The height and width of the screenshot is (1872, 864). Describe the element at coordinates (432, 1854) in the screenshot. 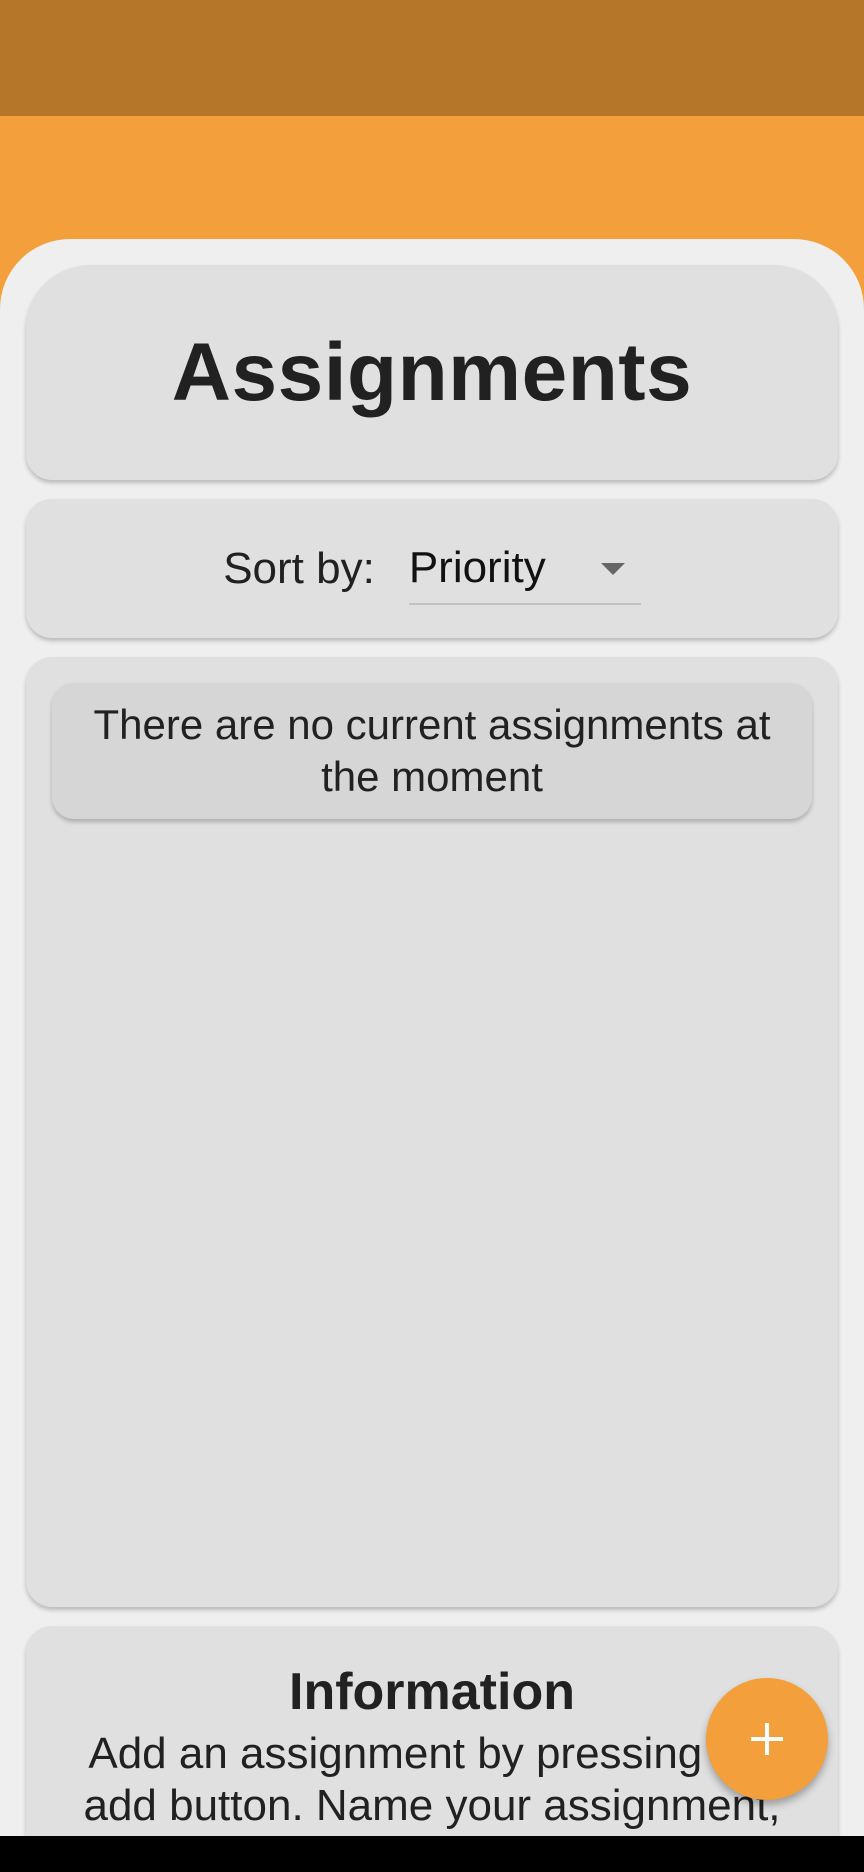

I see `navigation-bar` at that location.